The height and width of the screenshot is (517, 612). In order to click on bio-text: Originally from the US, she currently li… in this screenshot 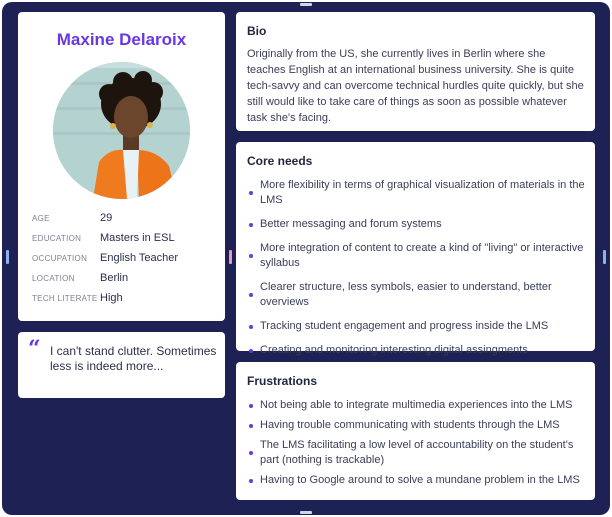, I will do `click(415, 86)`.